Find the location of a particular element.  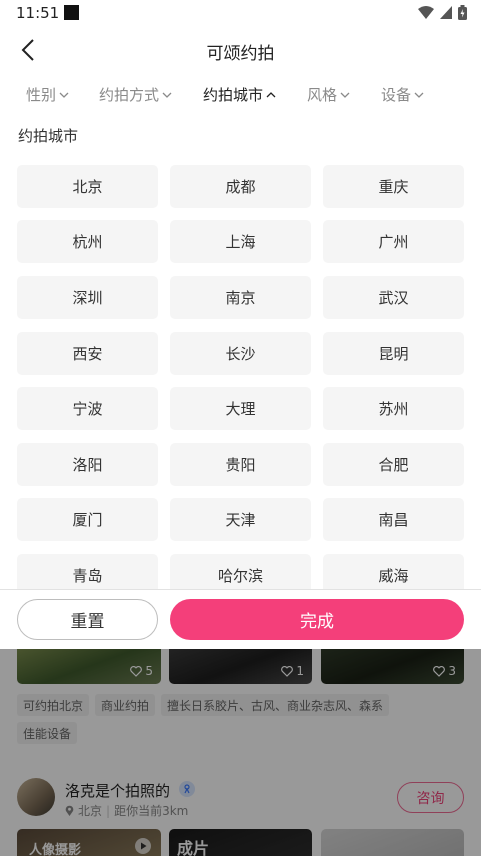

reset-button: 重置 is located at coordinates (87, 619).